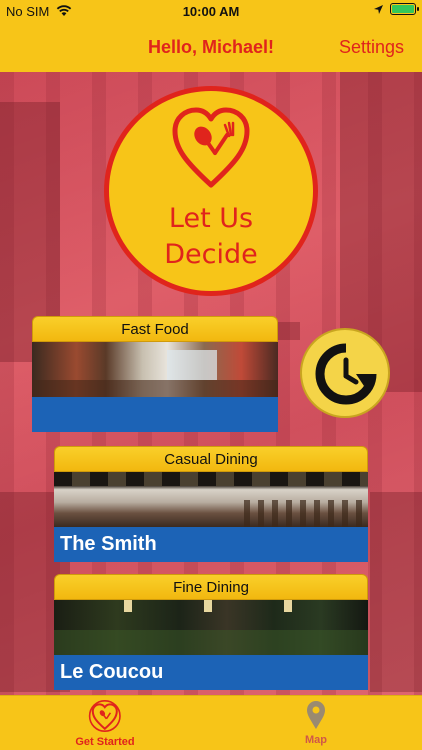 The width and height of the screenshot is (422, 750). Describe the element at coordinates (155, 414) in the screenshot. I see `restaurant-name` at that location.